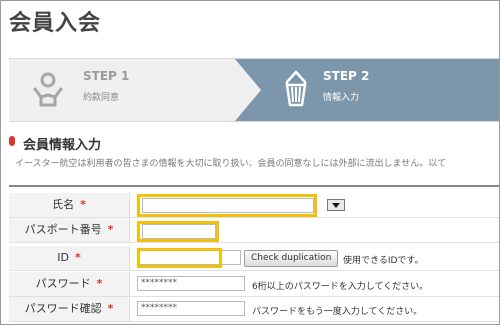 The image size is (500, 325). I want to click on id-help-text: 使用できるIDです。, so click(383, 261).